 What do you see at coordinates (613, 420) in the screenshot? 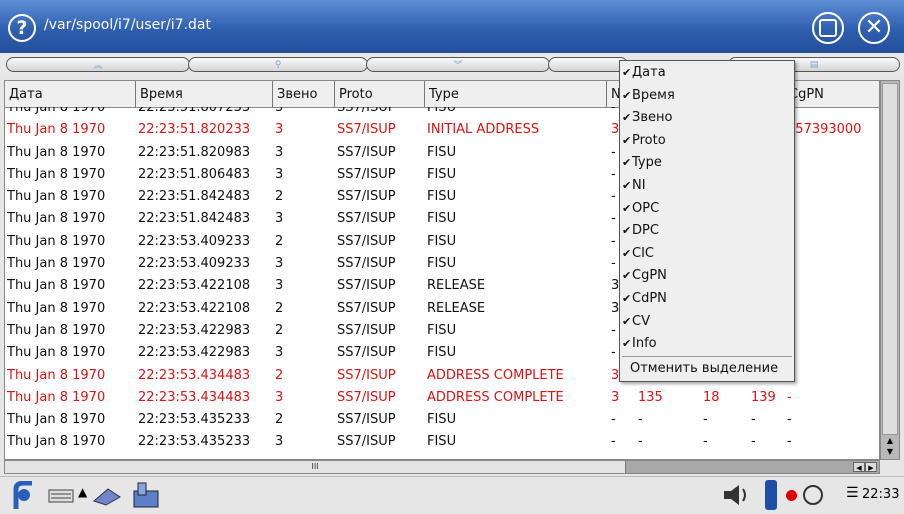
I see `cell-c6: -` at bounding box center [613, 420].